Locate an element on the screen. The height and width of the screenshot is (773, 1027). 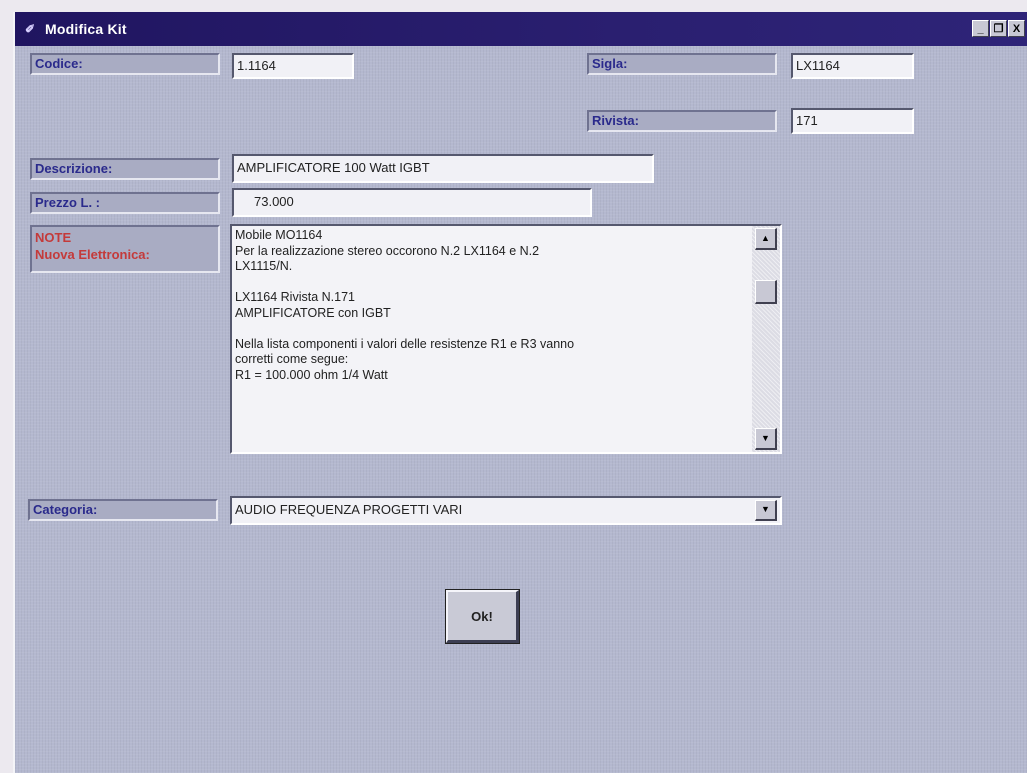
descrizione-field: AMPLIFICATORE 100 Watt IGBT is located at coordinates (443, 168).